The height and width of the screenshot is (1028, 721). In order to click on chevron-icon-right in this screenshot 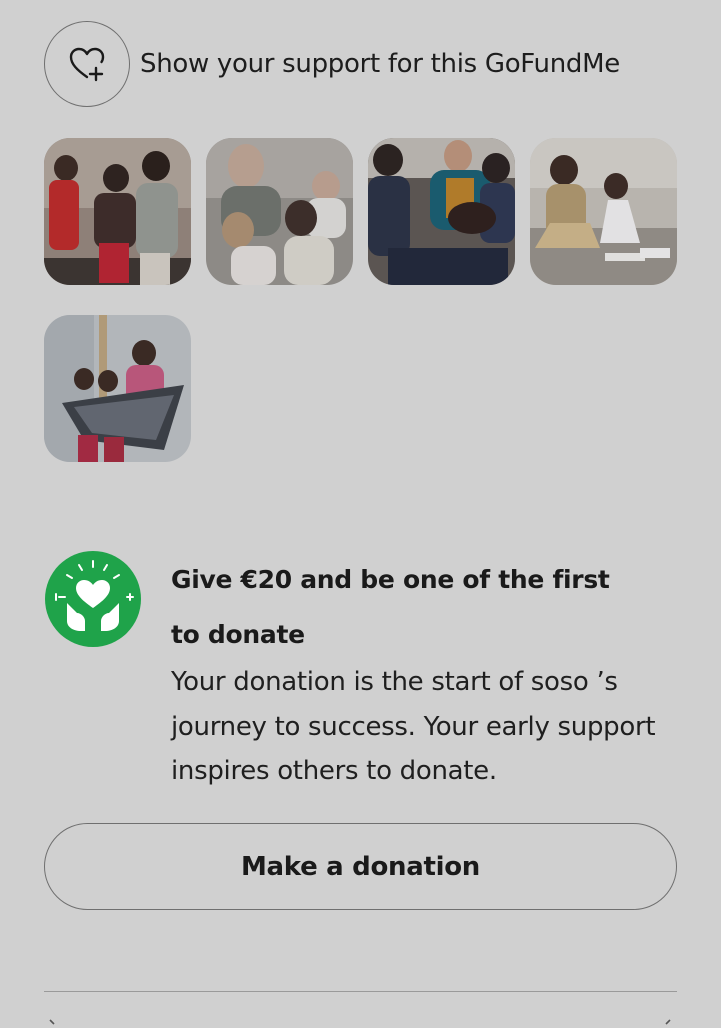, I will do `click(668, 1022)`.